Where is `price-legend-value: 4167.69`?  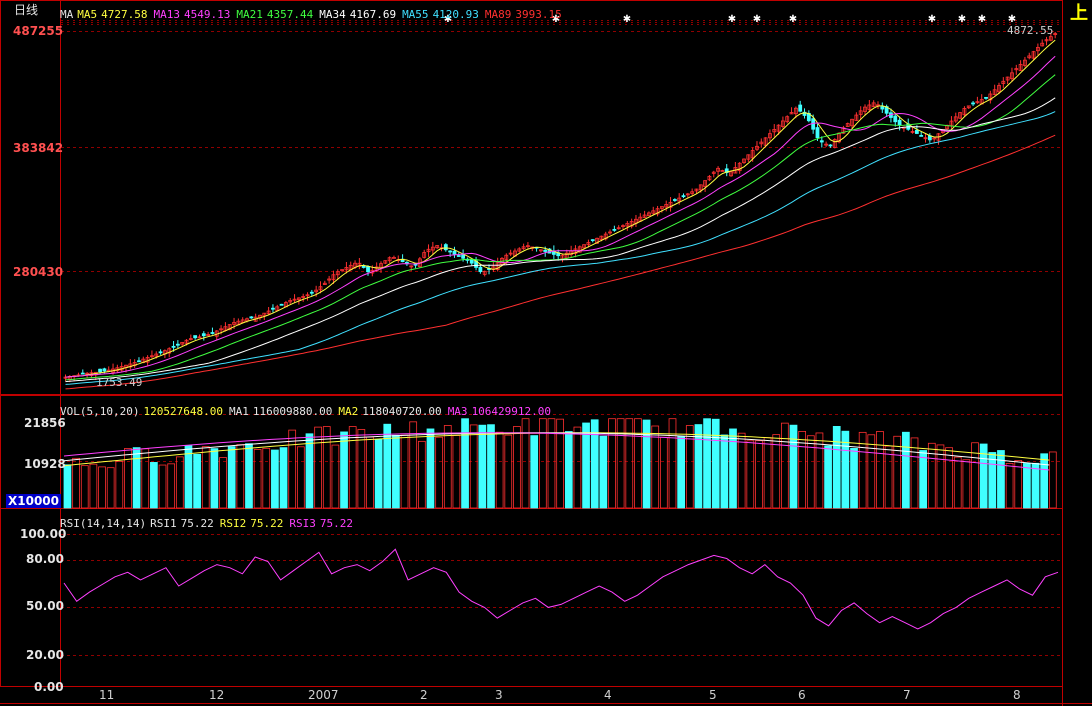
price-legend-value: 4167.69 is located at coordinates (373, 14).